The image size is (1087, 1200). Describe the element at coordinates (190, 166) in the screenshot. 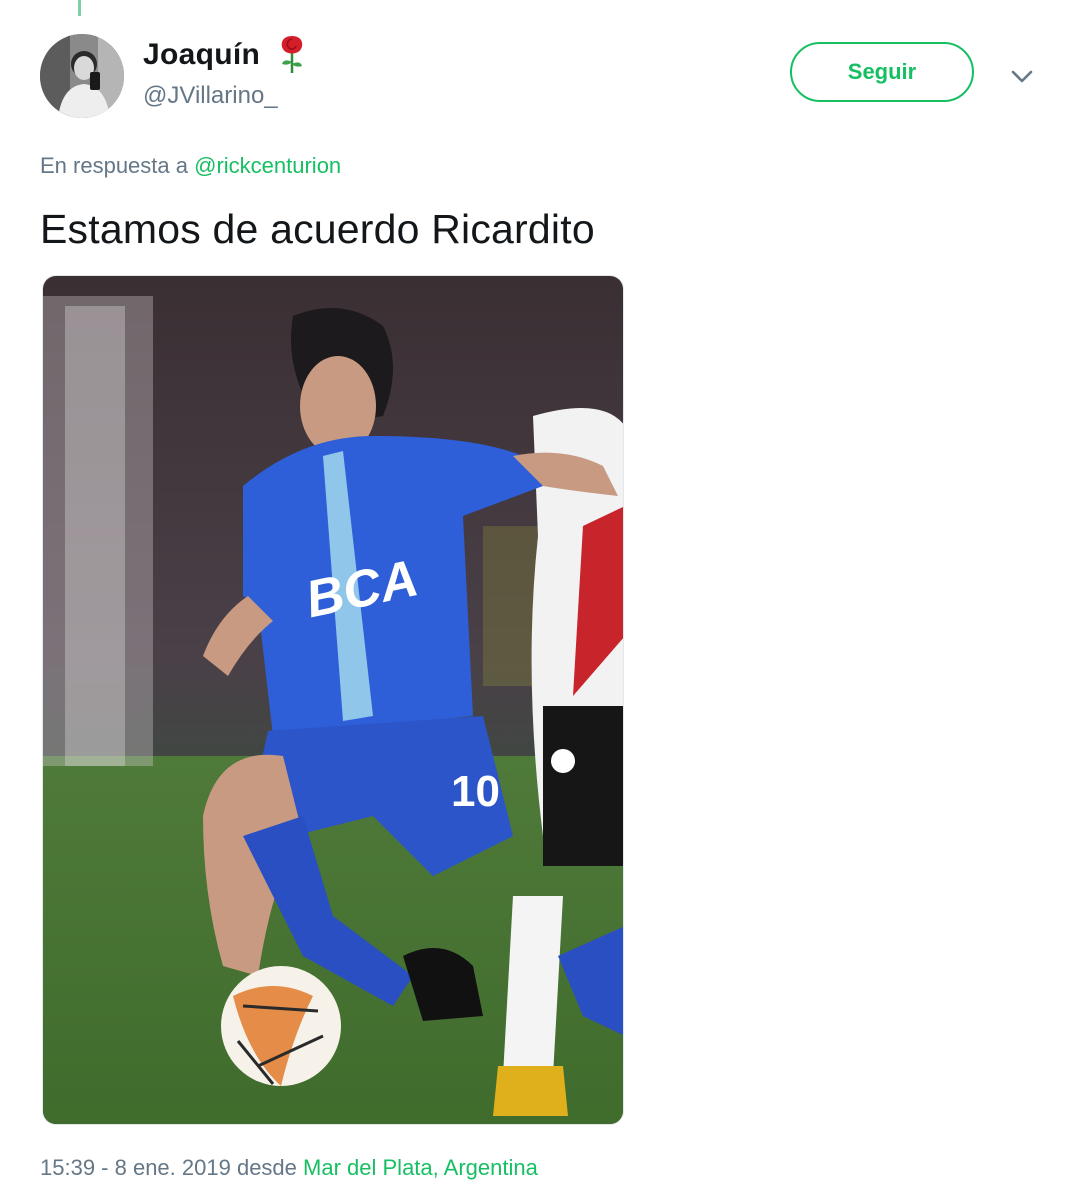

I see `reply-context: En respuesta a @rickcenturion` at that location.